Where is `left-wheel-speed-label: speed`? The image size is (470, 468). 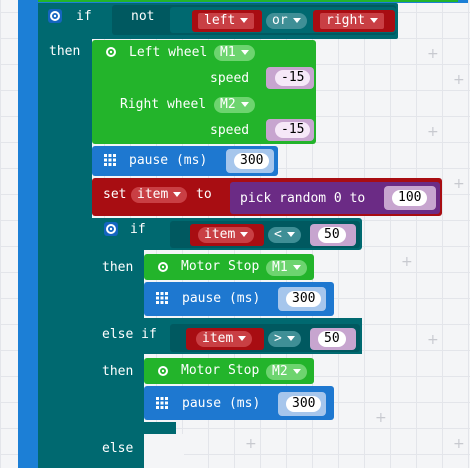 left-wheel-speed-label: speed is located at coordinates (230, 78).